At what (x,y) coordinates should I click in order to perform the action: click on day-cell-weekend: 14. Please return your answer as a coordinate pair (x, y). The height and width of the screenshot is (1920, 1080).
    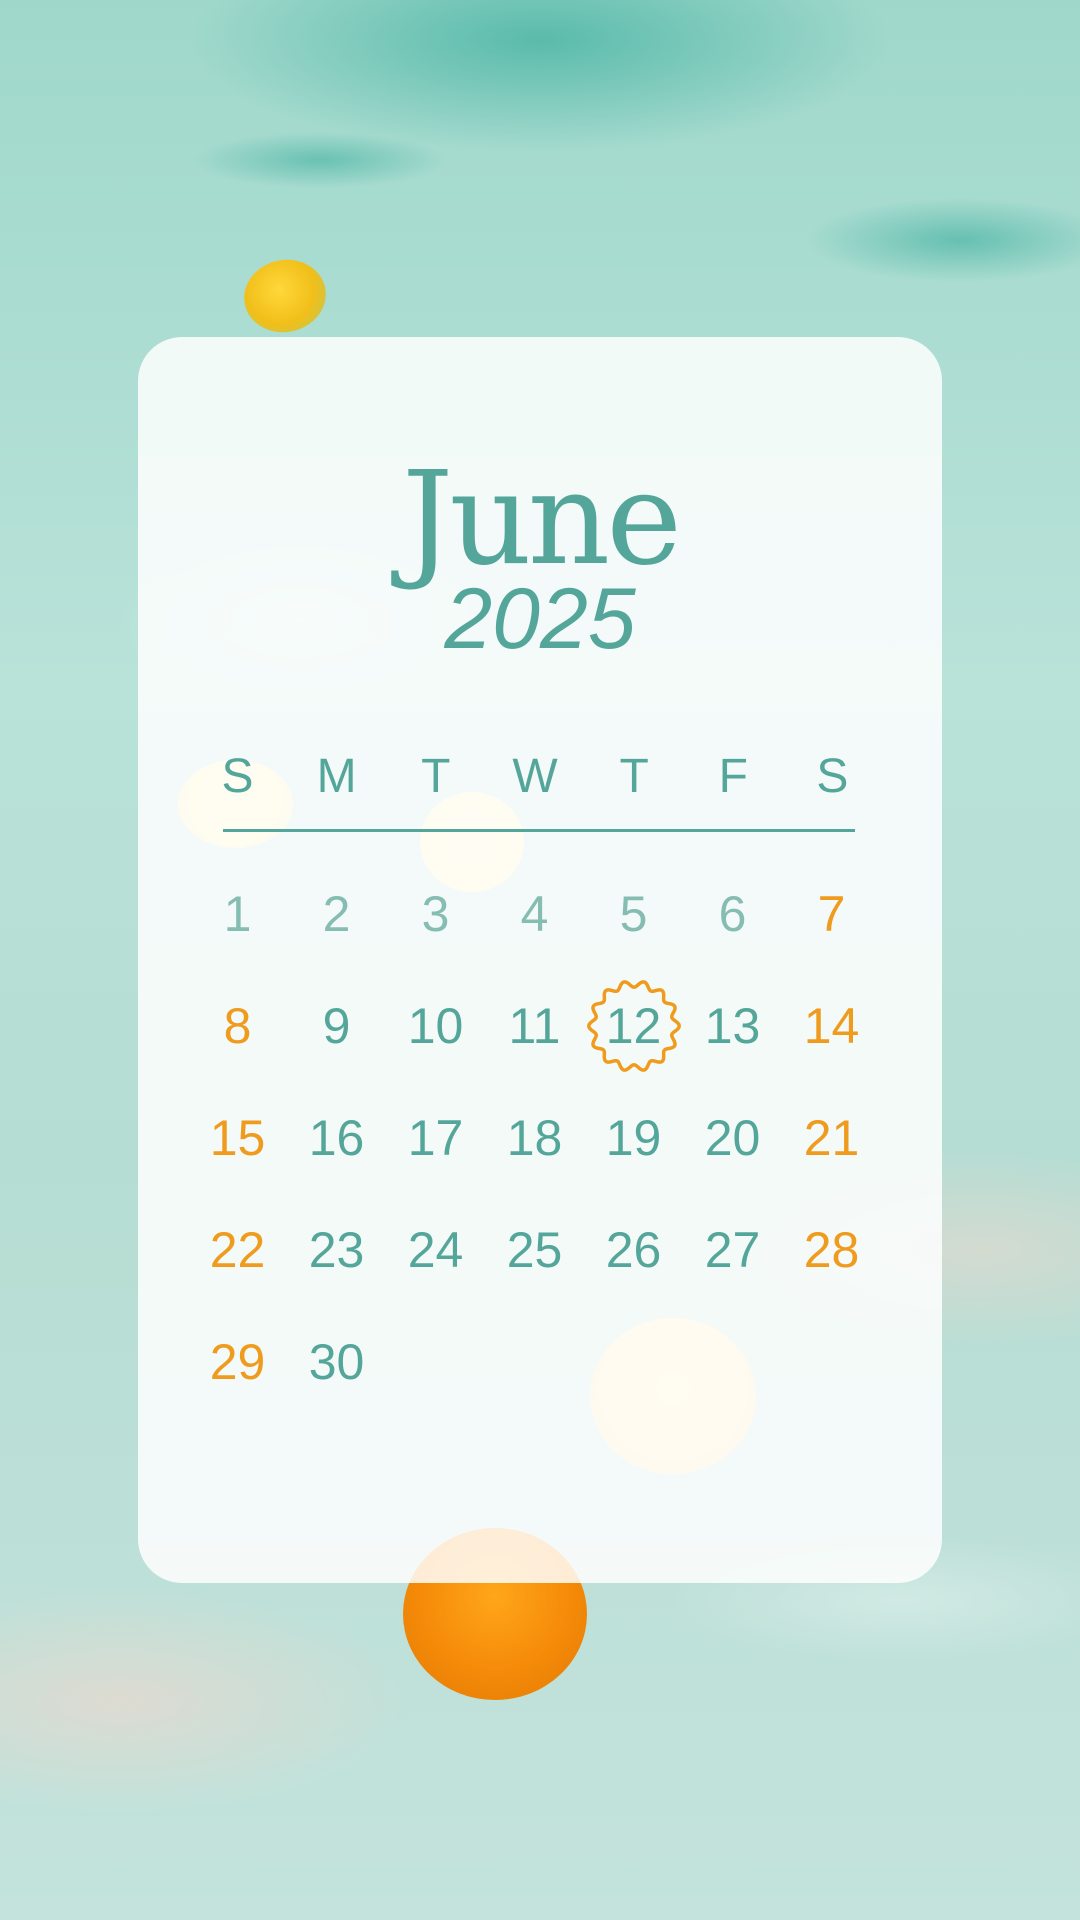
    Looking at the image, I should click on (831, 1026).